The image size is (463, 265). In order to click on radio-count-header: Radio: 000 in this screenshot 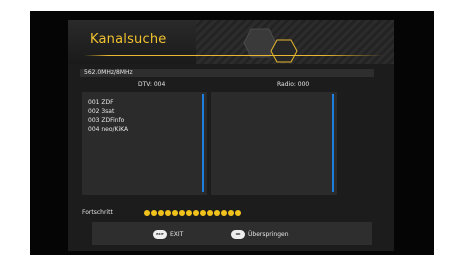, I will do `click(293, 84)`.